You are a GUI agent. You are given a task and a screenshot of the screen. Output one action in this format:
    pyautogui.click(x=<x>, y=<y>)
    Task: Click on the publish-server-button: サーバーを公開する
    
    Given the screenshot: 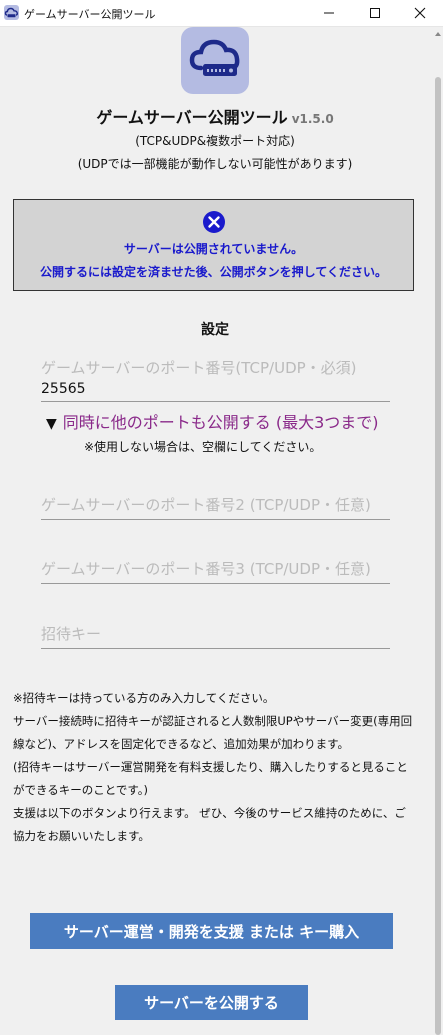 What is the action you would take?
    pyautogui.click(x=211, y=1002)
    